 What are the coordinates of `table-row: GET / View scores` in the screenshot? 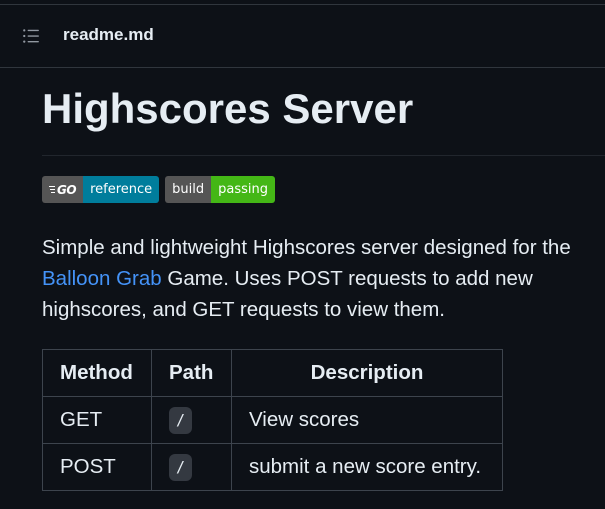 It's located at (272, 420).